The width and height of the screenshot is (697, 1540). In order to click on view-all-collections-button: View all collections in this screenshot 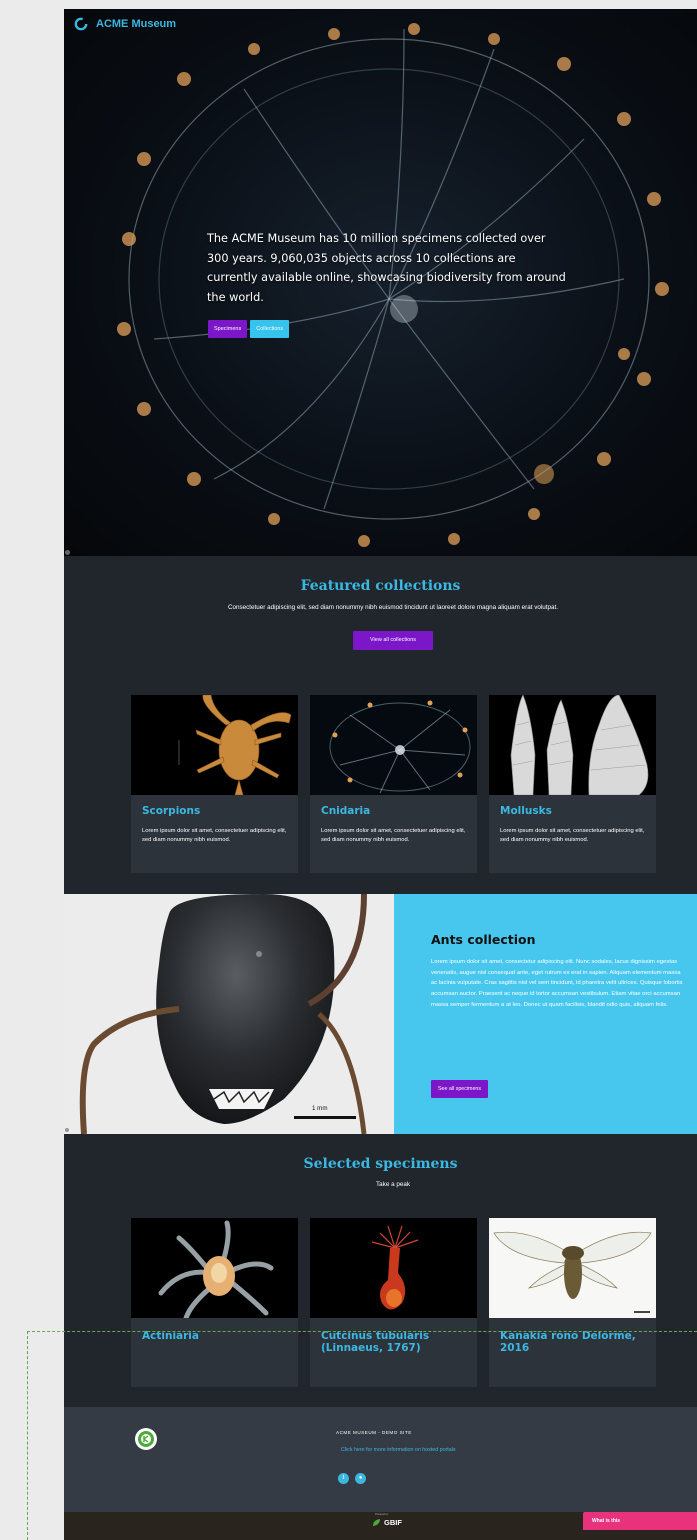, I will do `click(393, 640)`.